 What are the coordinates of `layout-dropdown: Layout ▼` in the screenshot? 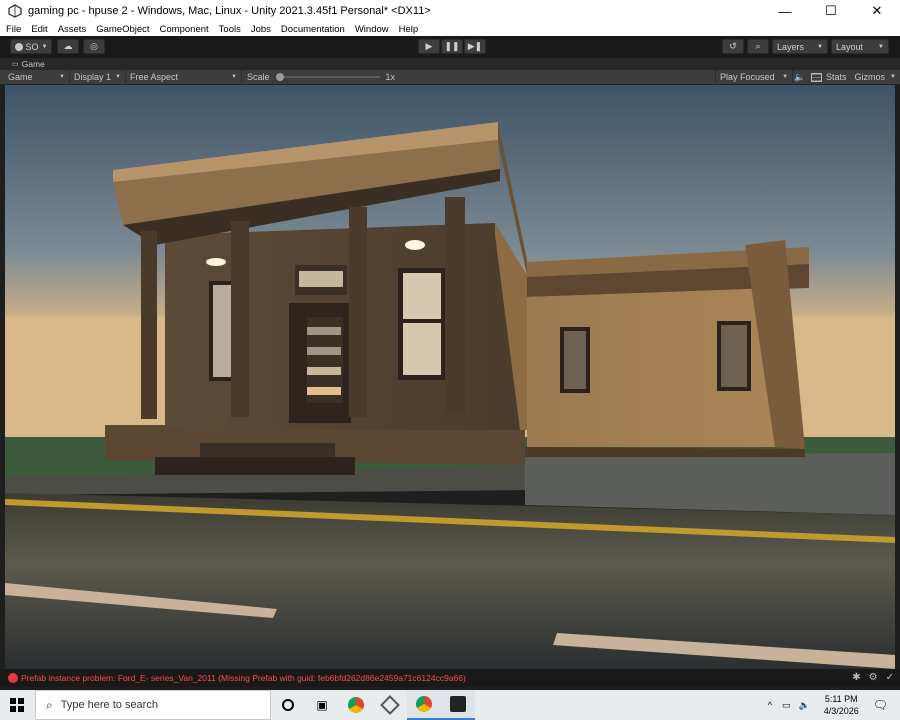 It's located at (860, 46).